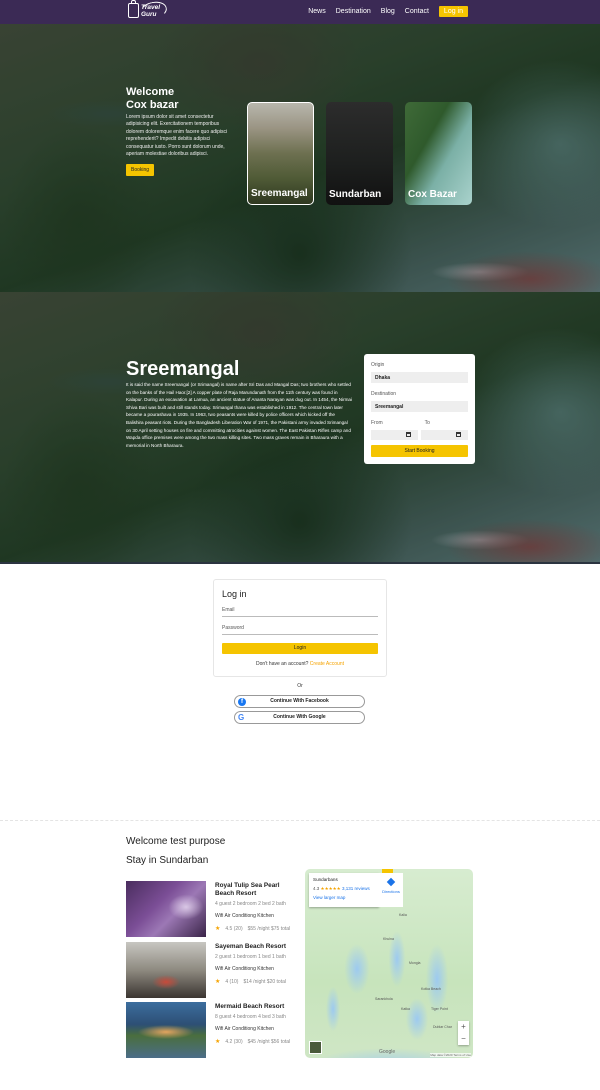  Describe the element at coordinates (384, 394) in the screenshot. I see `destination-label: Destination` at that location.